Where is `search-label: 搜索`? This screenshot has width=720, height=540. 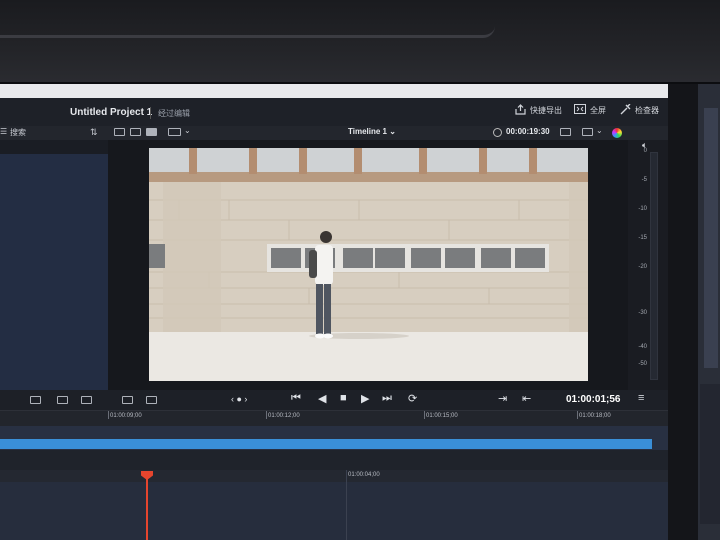 search-label: 搜索 is located at coordinates (18, 132).